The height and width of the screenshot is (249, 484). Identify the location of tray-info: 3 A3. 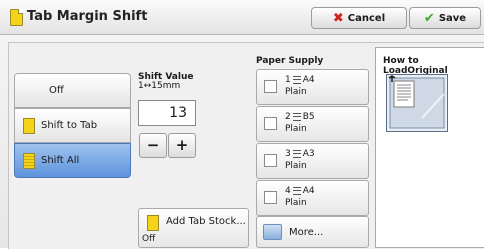
(300, 154).